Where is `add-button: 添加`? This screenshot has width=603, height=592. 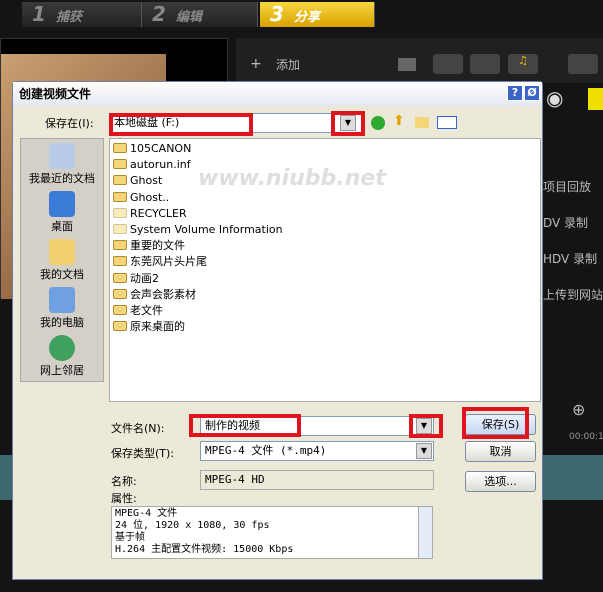
add-button: 添加 is located at coordinates (288, 64).